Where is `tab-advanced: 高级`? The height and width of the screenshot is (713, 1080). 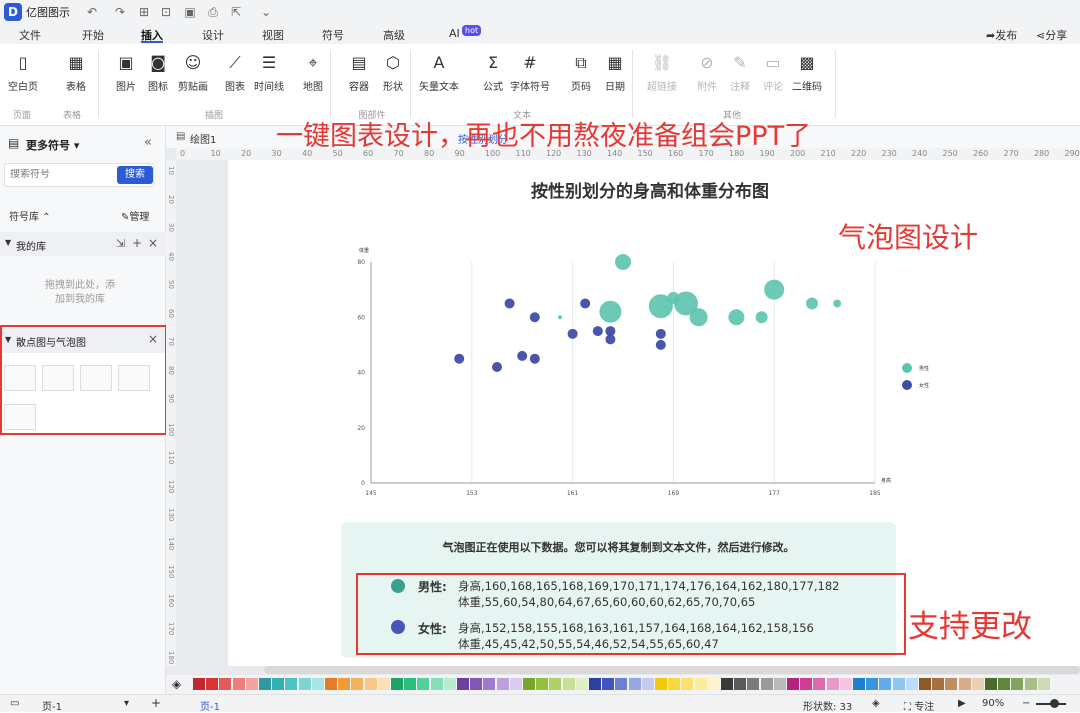
tab-advanced: 高级 is located at coordinates (394, 35).